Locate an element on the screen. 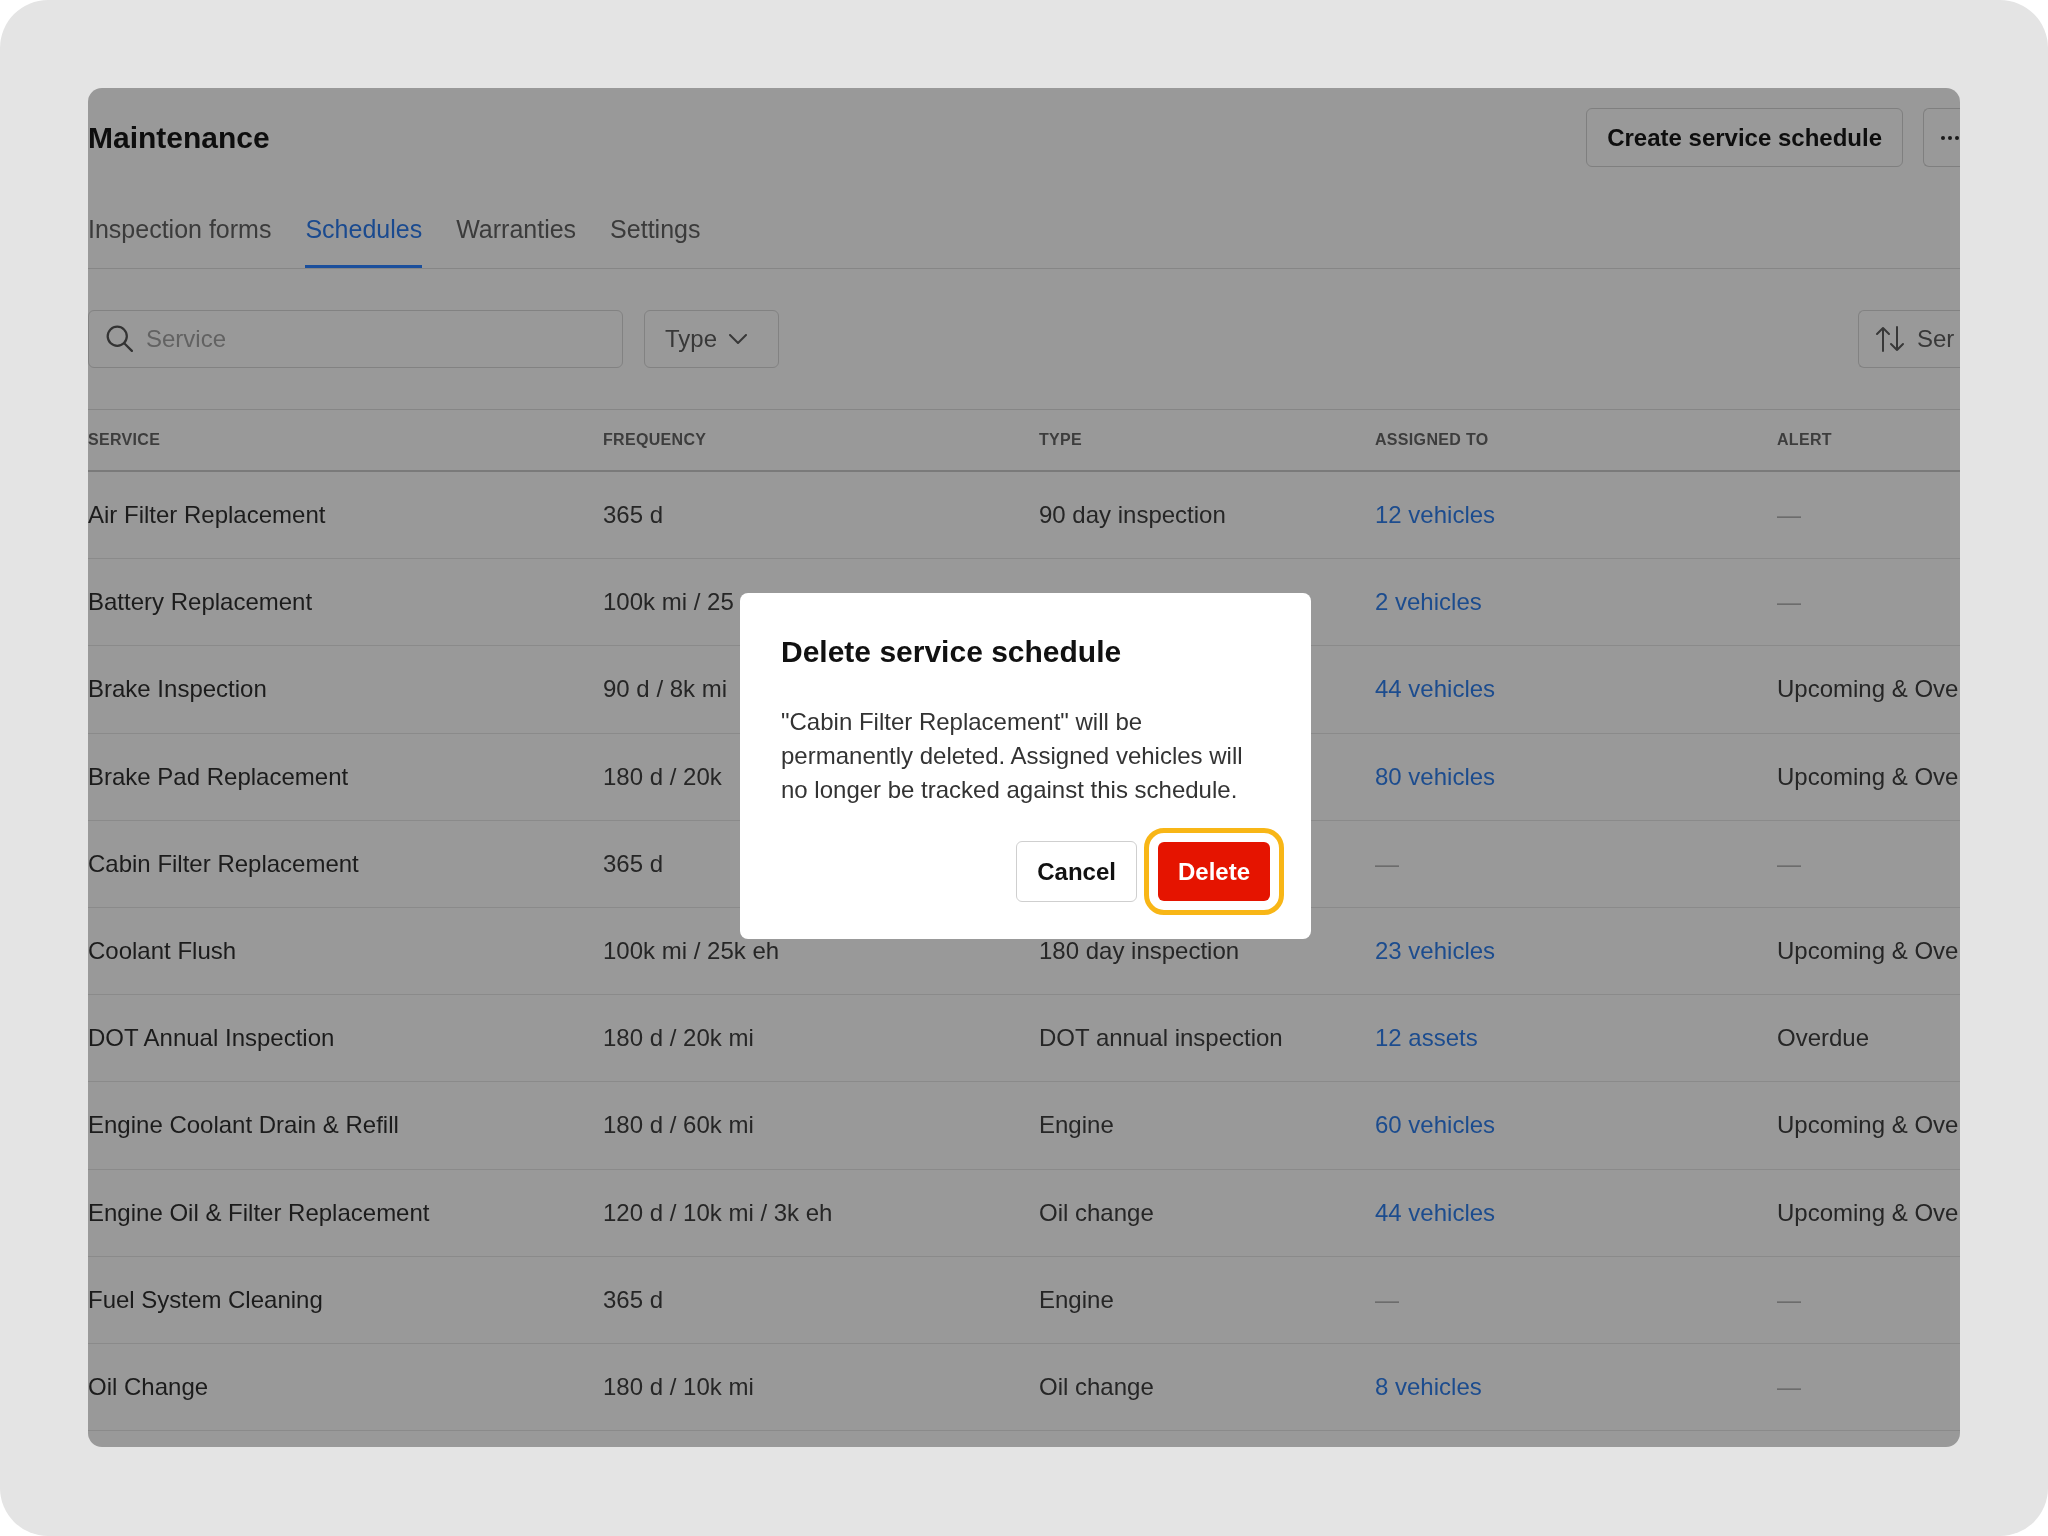  table-cell: Engine Coolant Drain & Refill is located at coordinates (243, 1125).